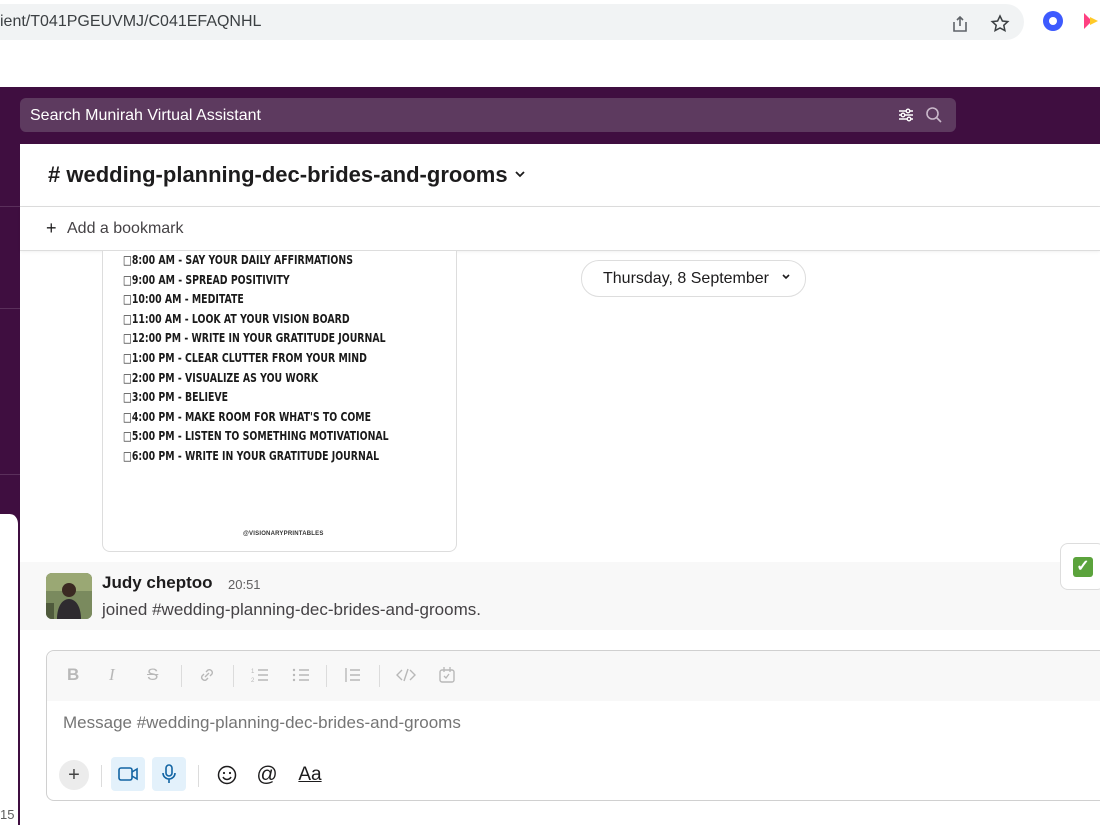 The width and height of the screenshot is (1100, 825). I want to click on sidebar-count: 15, so click(7, 814).